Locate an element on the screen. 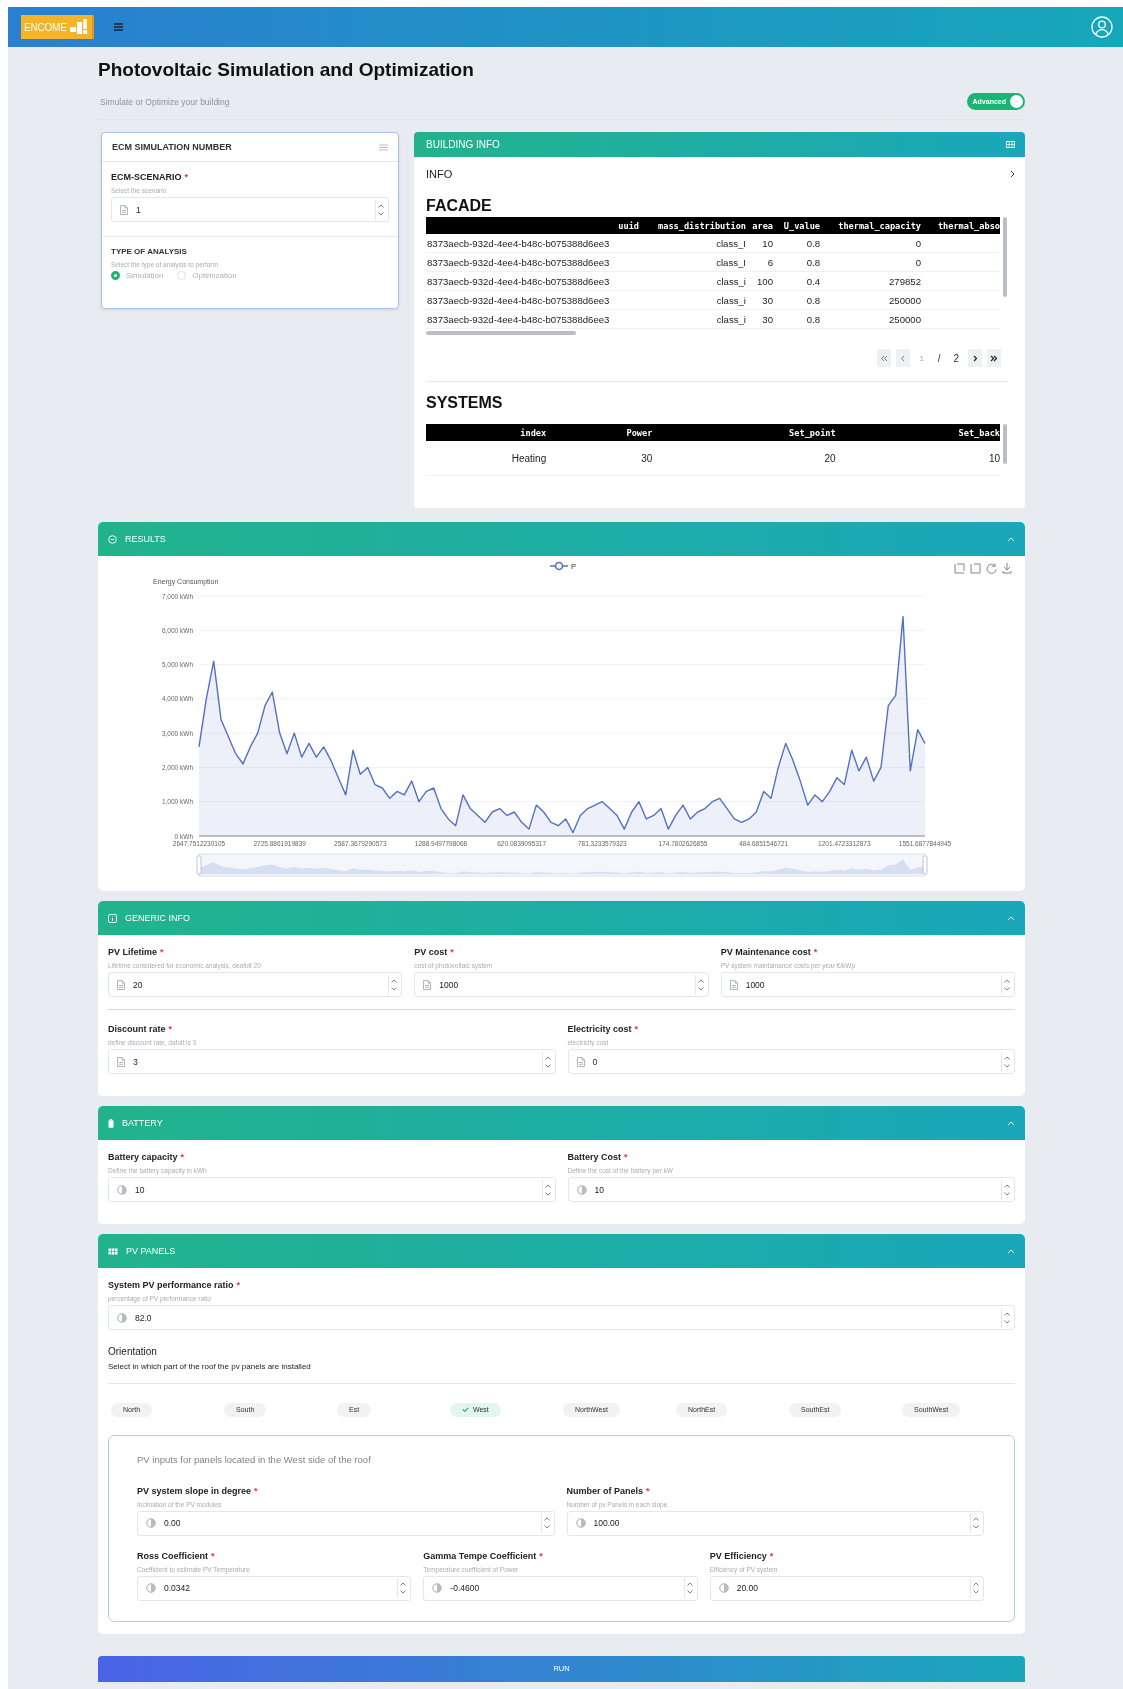 The height and width of the screenshot is (1689, 1123). number-field: 0.00 is located at coordinates (346, 1523).